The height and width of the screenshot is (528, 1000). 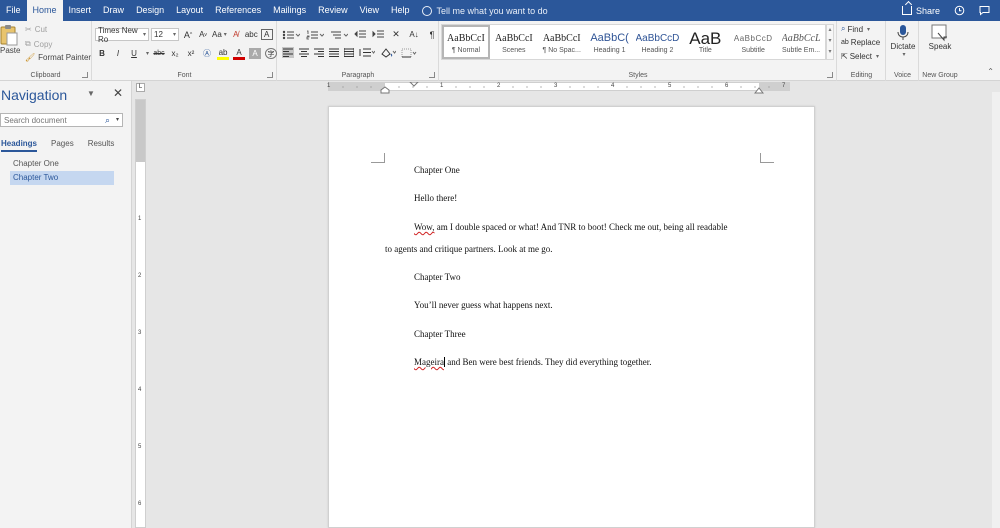 I want to click on paste-button: Paste, so click(x=10, y=44).